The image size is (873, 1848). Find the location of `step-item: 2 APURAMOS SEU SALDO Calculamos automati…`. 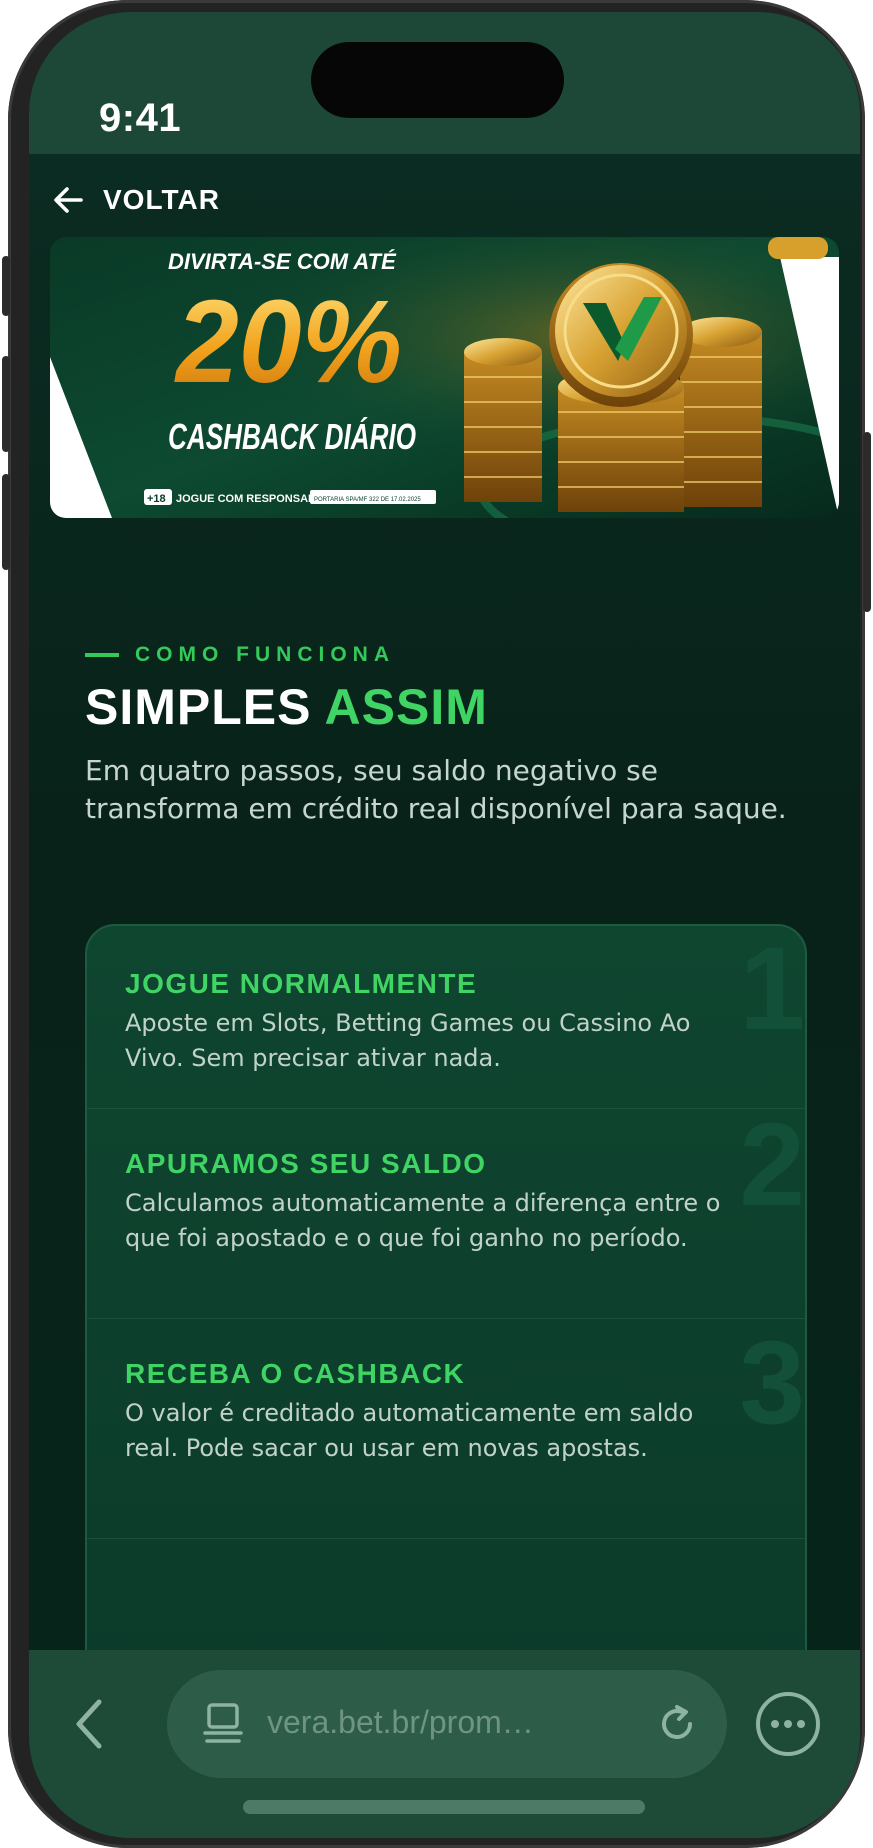

step-item: 2 APURAMOS SEU SALDO Calculamos automati… is located at coordinates (446, 1209).